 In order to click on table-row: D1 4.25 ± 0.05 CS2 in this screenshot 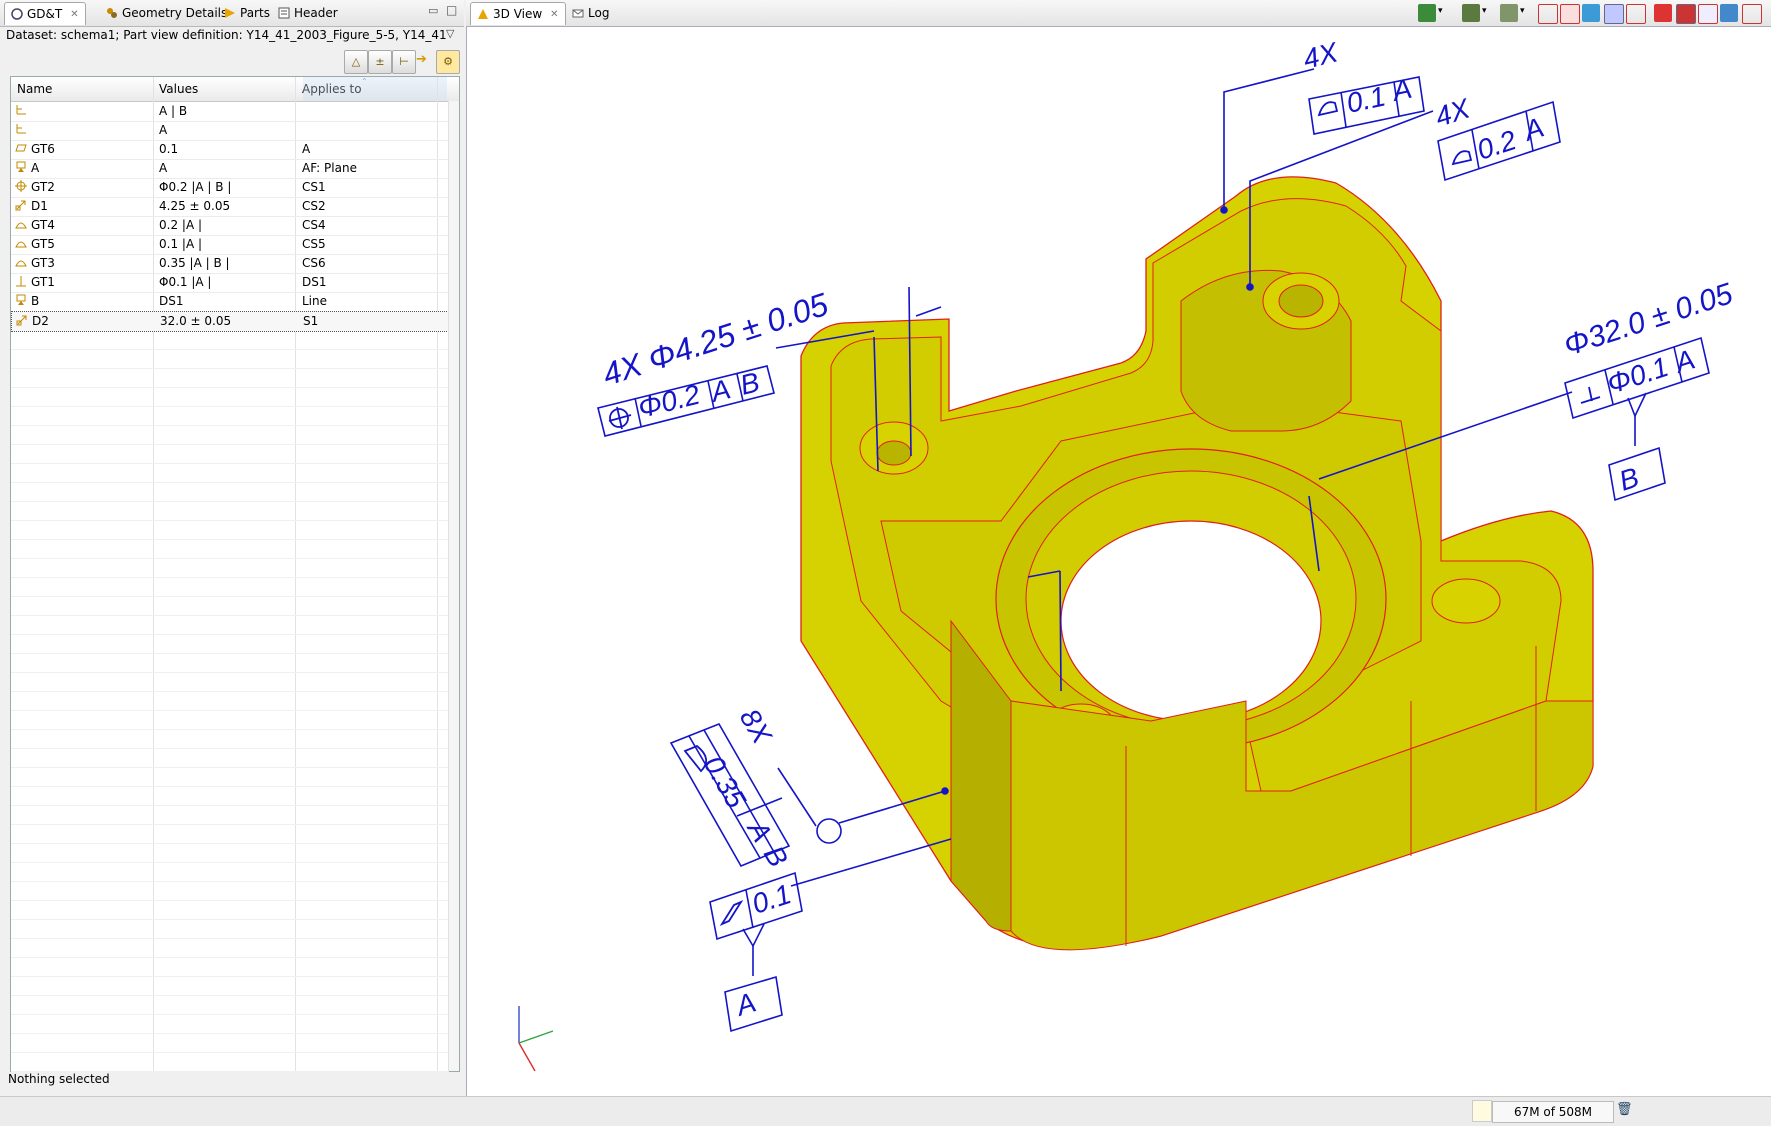, I will do `click(230, 207)`.